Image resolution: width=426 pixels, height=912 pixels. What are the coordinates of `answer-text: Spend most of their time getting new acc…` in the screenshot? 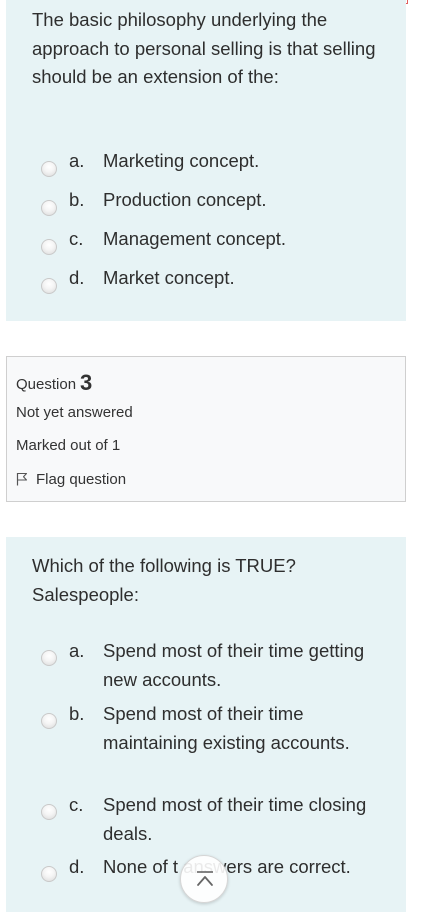 It's located at (234, 665).